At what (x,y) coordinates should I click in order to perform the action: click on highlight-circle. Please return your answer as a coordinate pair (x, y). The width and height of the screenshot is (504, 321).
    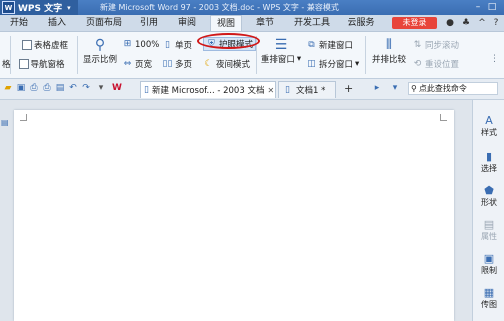
    Looking at the image, I should click on (228, 41).